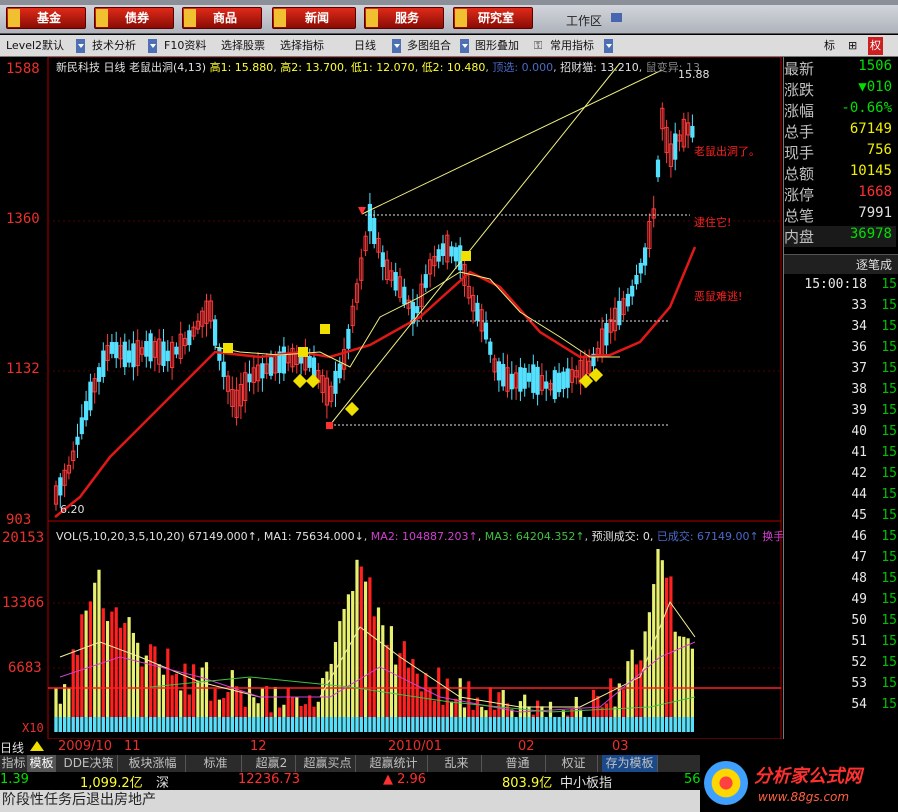 This screenshot has width=898, height=812. What do you see at coordinates (840, 371) in the screenshot?
I see `tick-row: 37 15` at bounding box center [840, 371].